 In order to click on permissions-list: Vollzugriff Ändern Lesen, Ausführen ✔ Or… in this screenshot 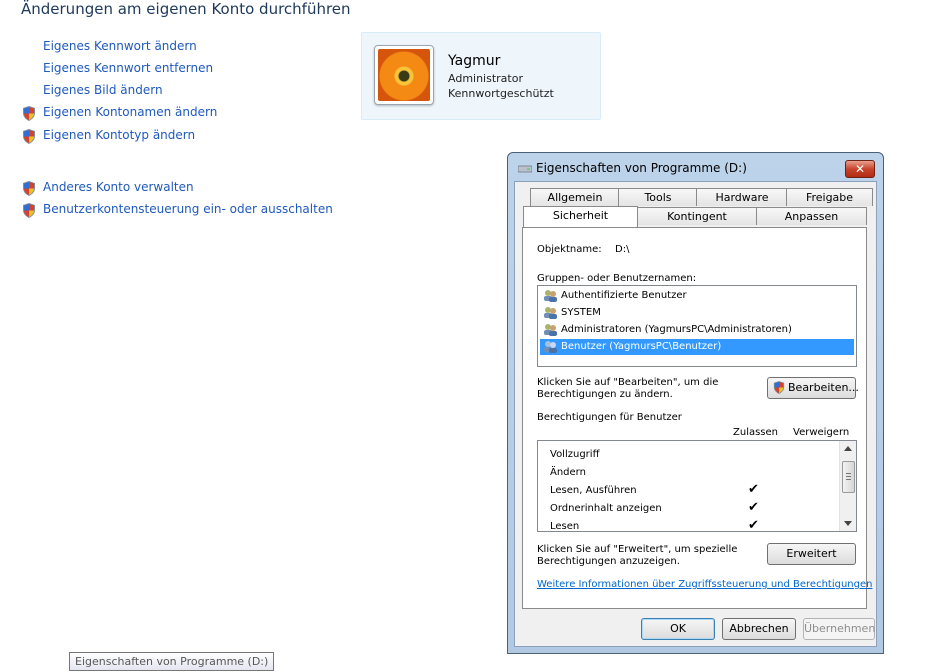, I will do `click(697, 486)`.